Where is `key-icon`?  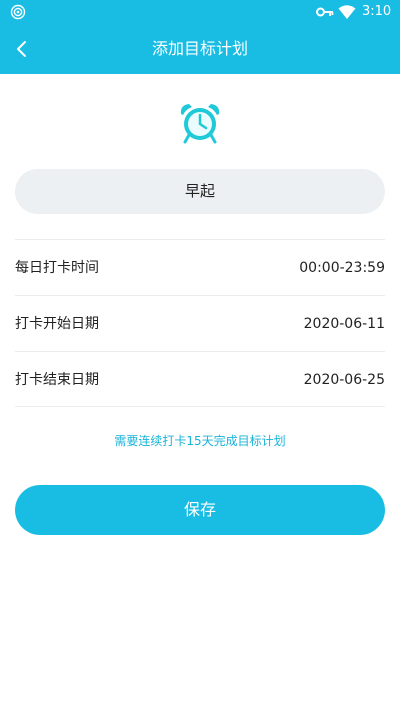
key-icon is located at coordinates (325, 12).